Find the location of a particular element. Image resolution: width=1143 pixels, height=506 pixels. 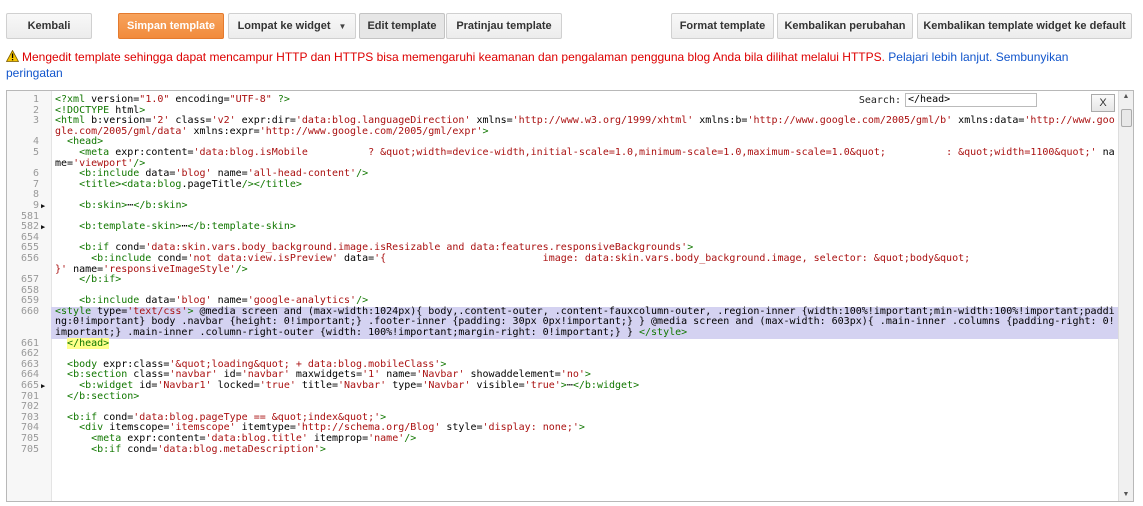

jump-to-widget-label: Lompat ke widget is located at coordinates (284, 26).